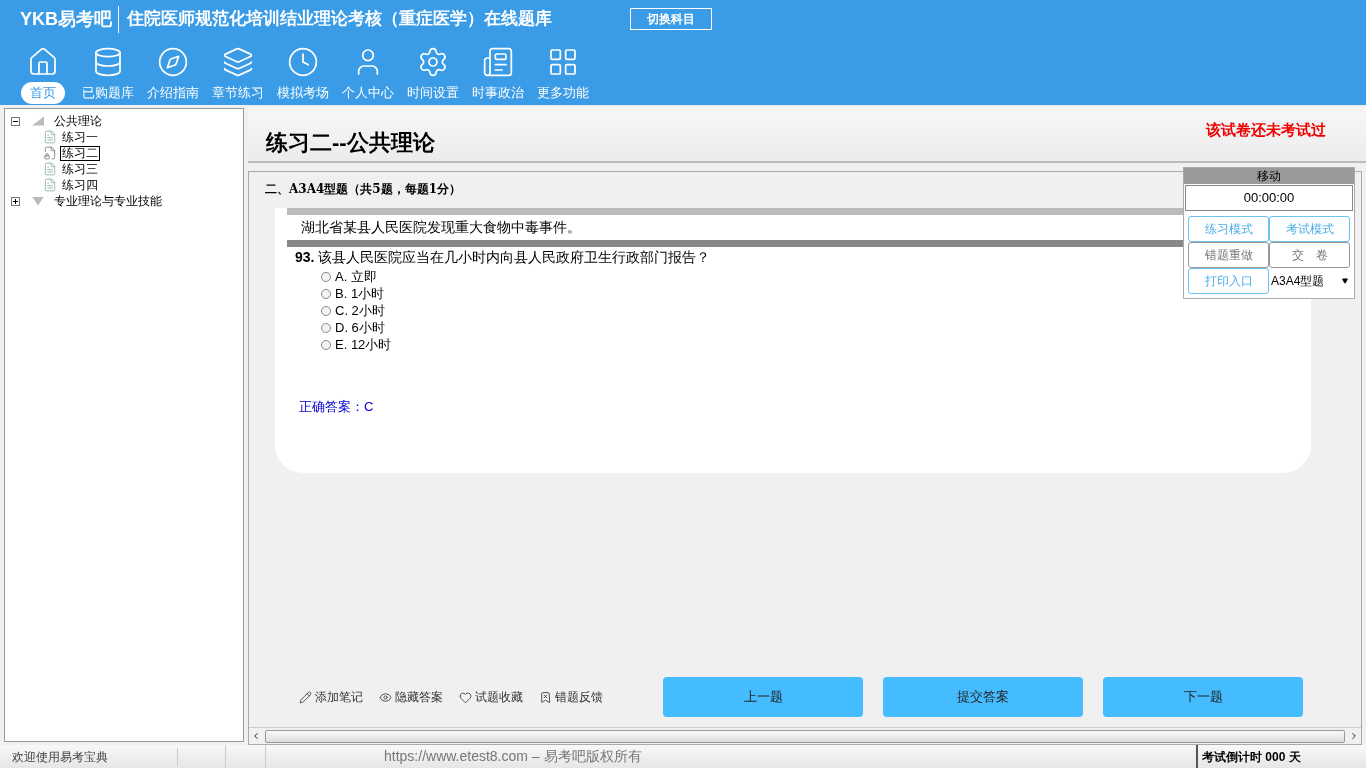 The width and height of the screenshot is (1366, 768). I want to click on answer-option: A. 立即, so click(349, 276).